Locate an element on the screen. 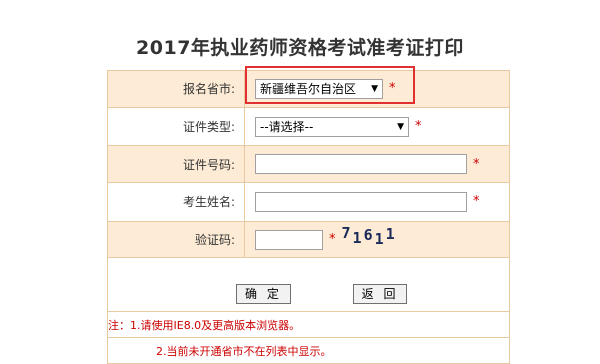 The image size is (600, 364). id-number-label: 证件号码: is located at coordinates (176, 164).